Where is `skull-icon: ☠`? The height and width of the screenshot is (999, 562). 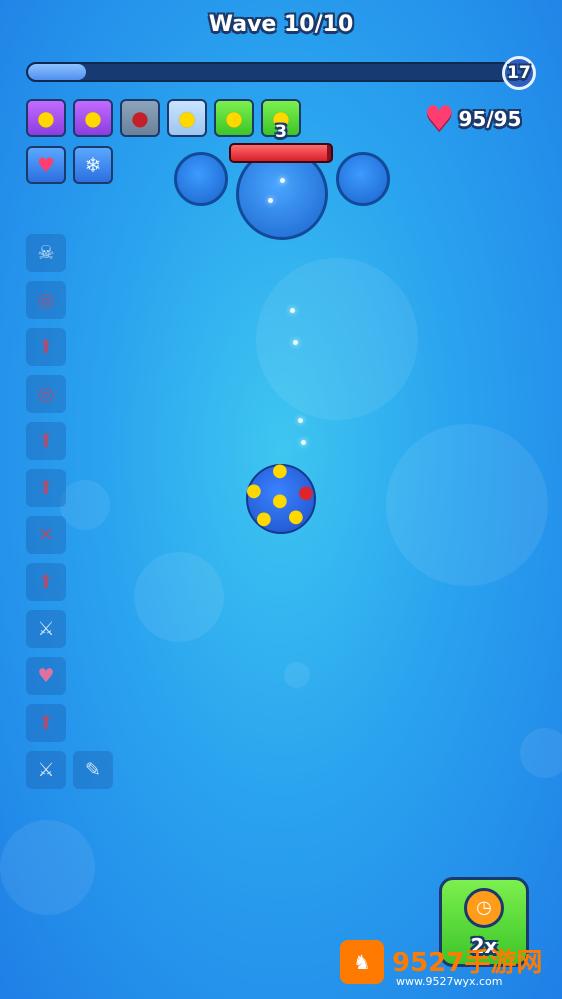 skull-icon: ☠ is located at coordinates (46, 253).